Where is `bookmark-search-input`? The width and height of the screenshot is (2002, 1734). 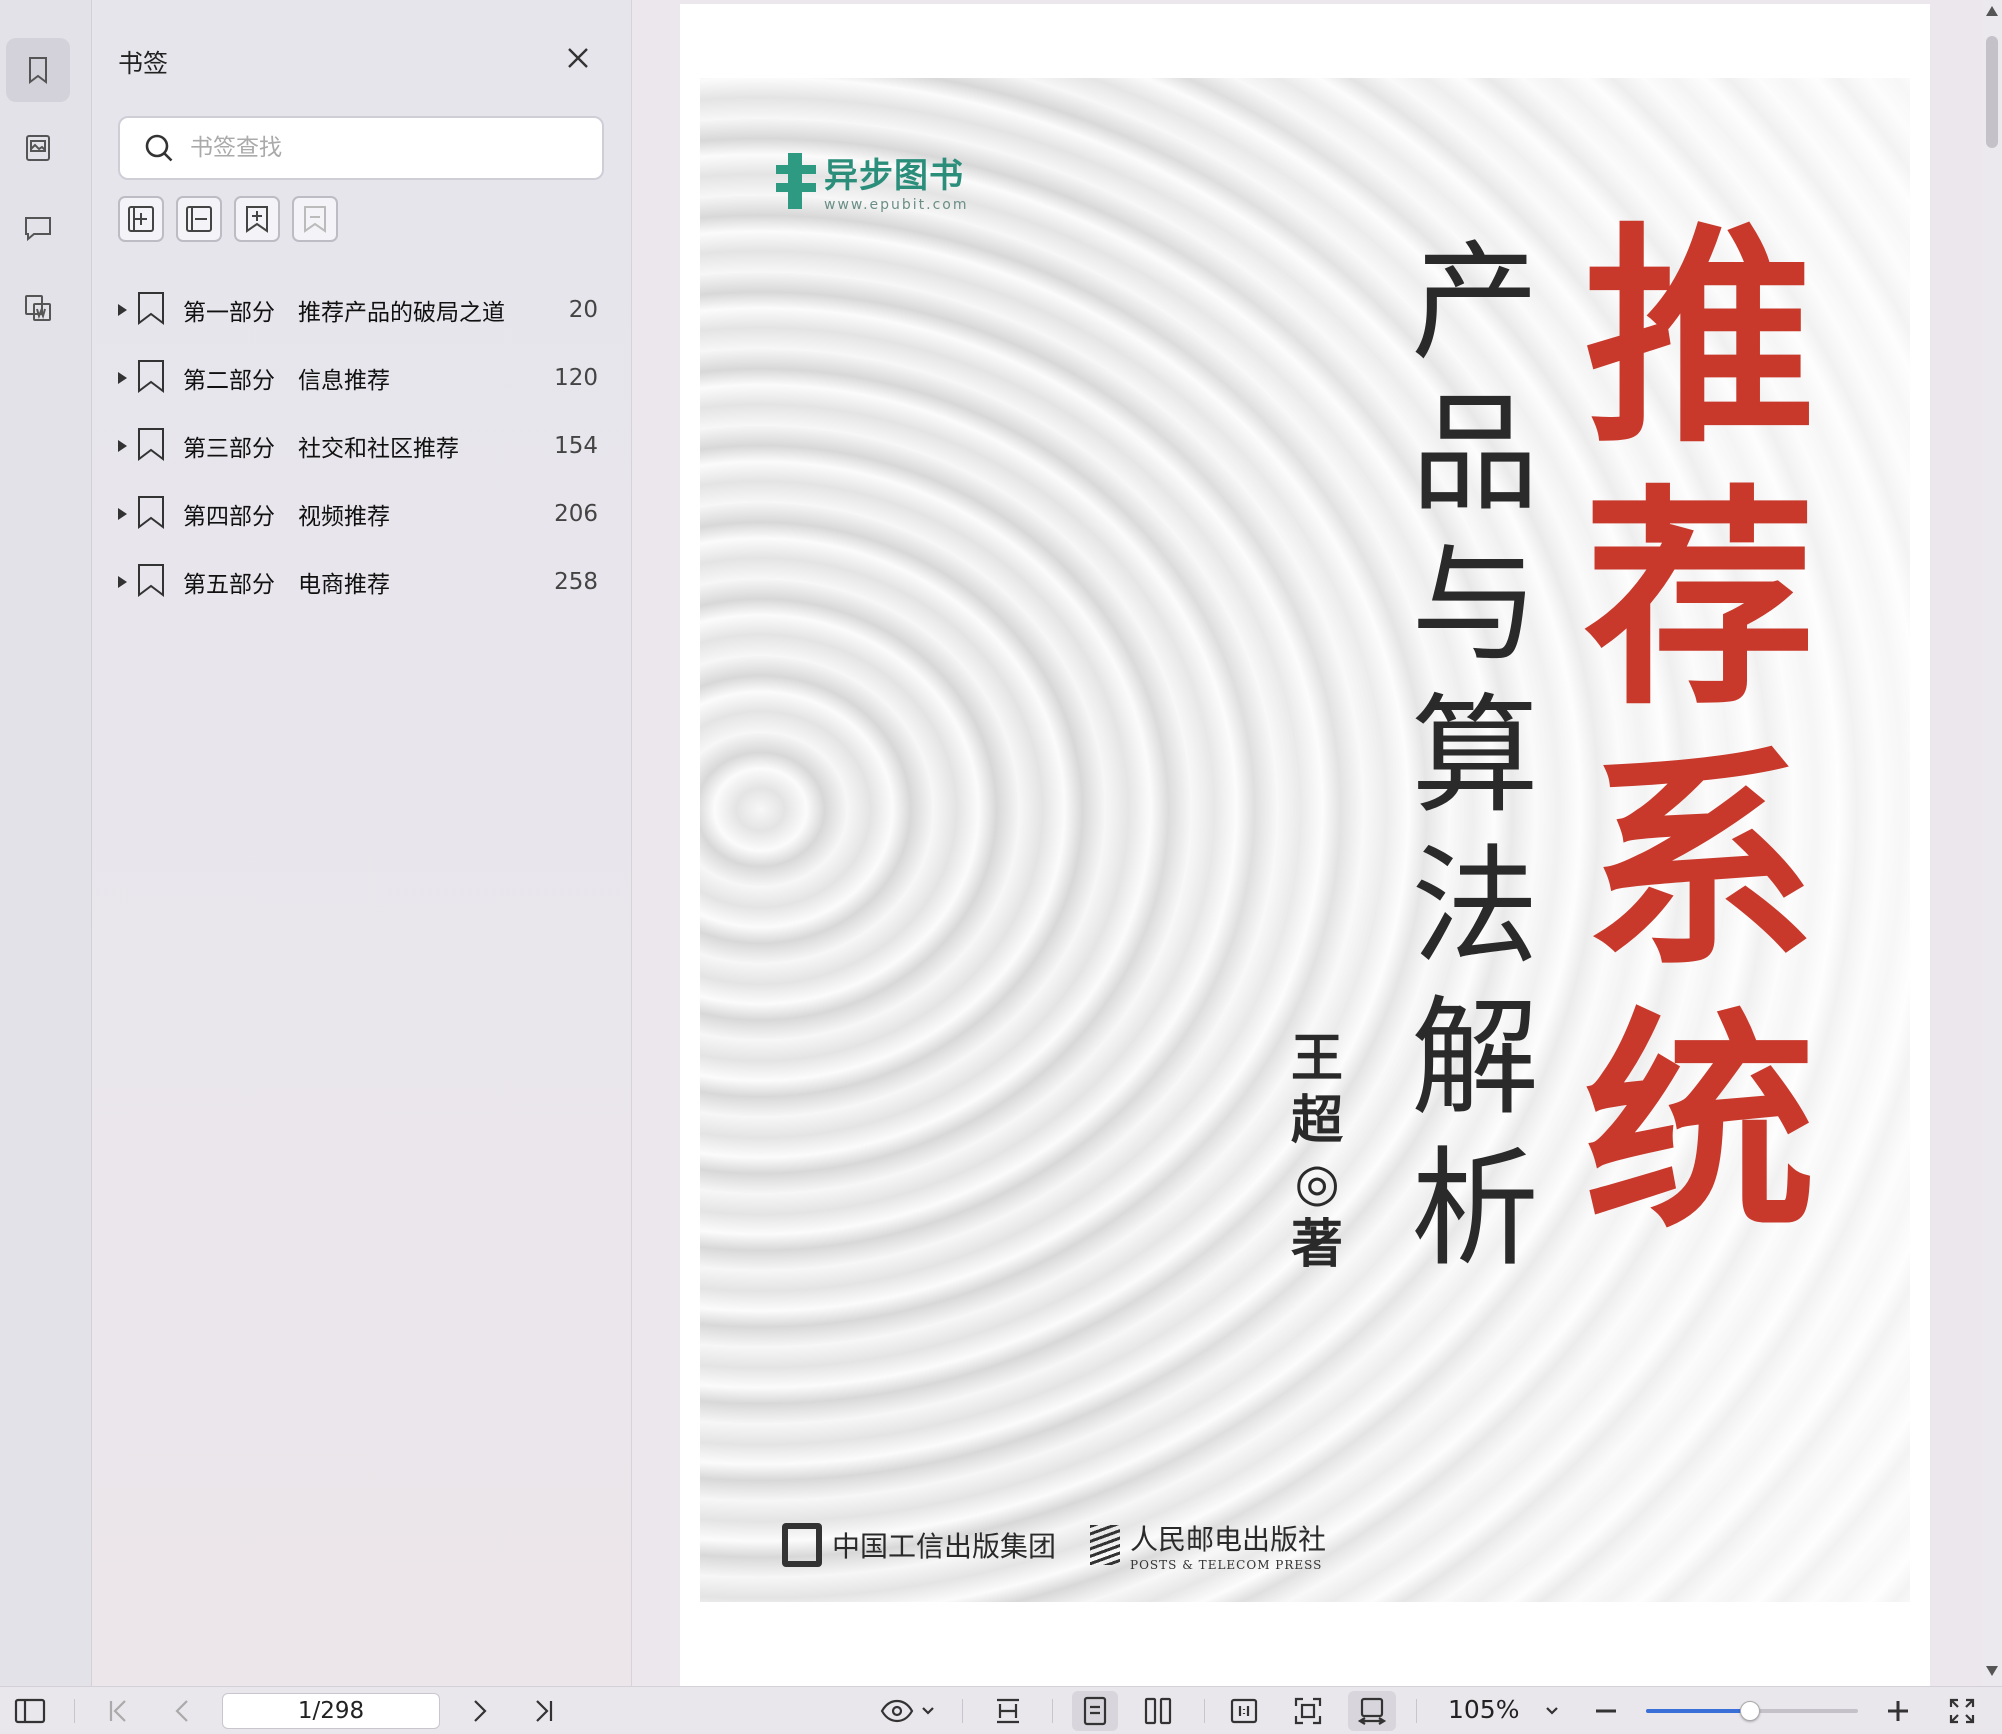 bookmark-search-input is located at coordinates (380, 148).